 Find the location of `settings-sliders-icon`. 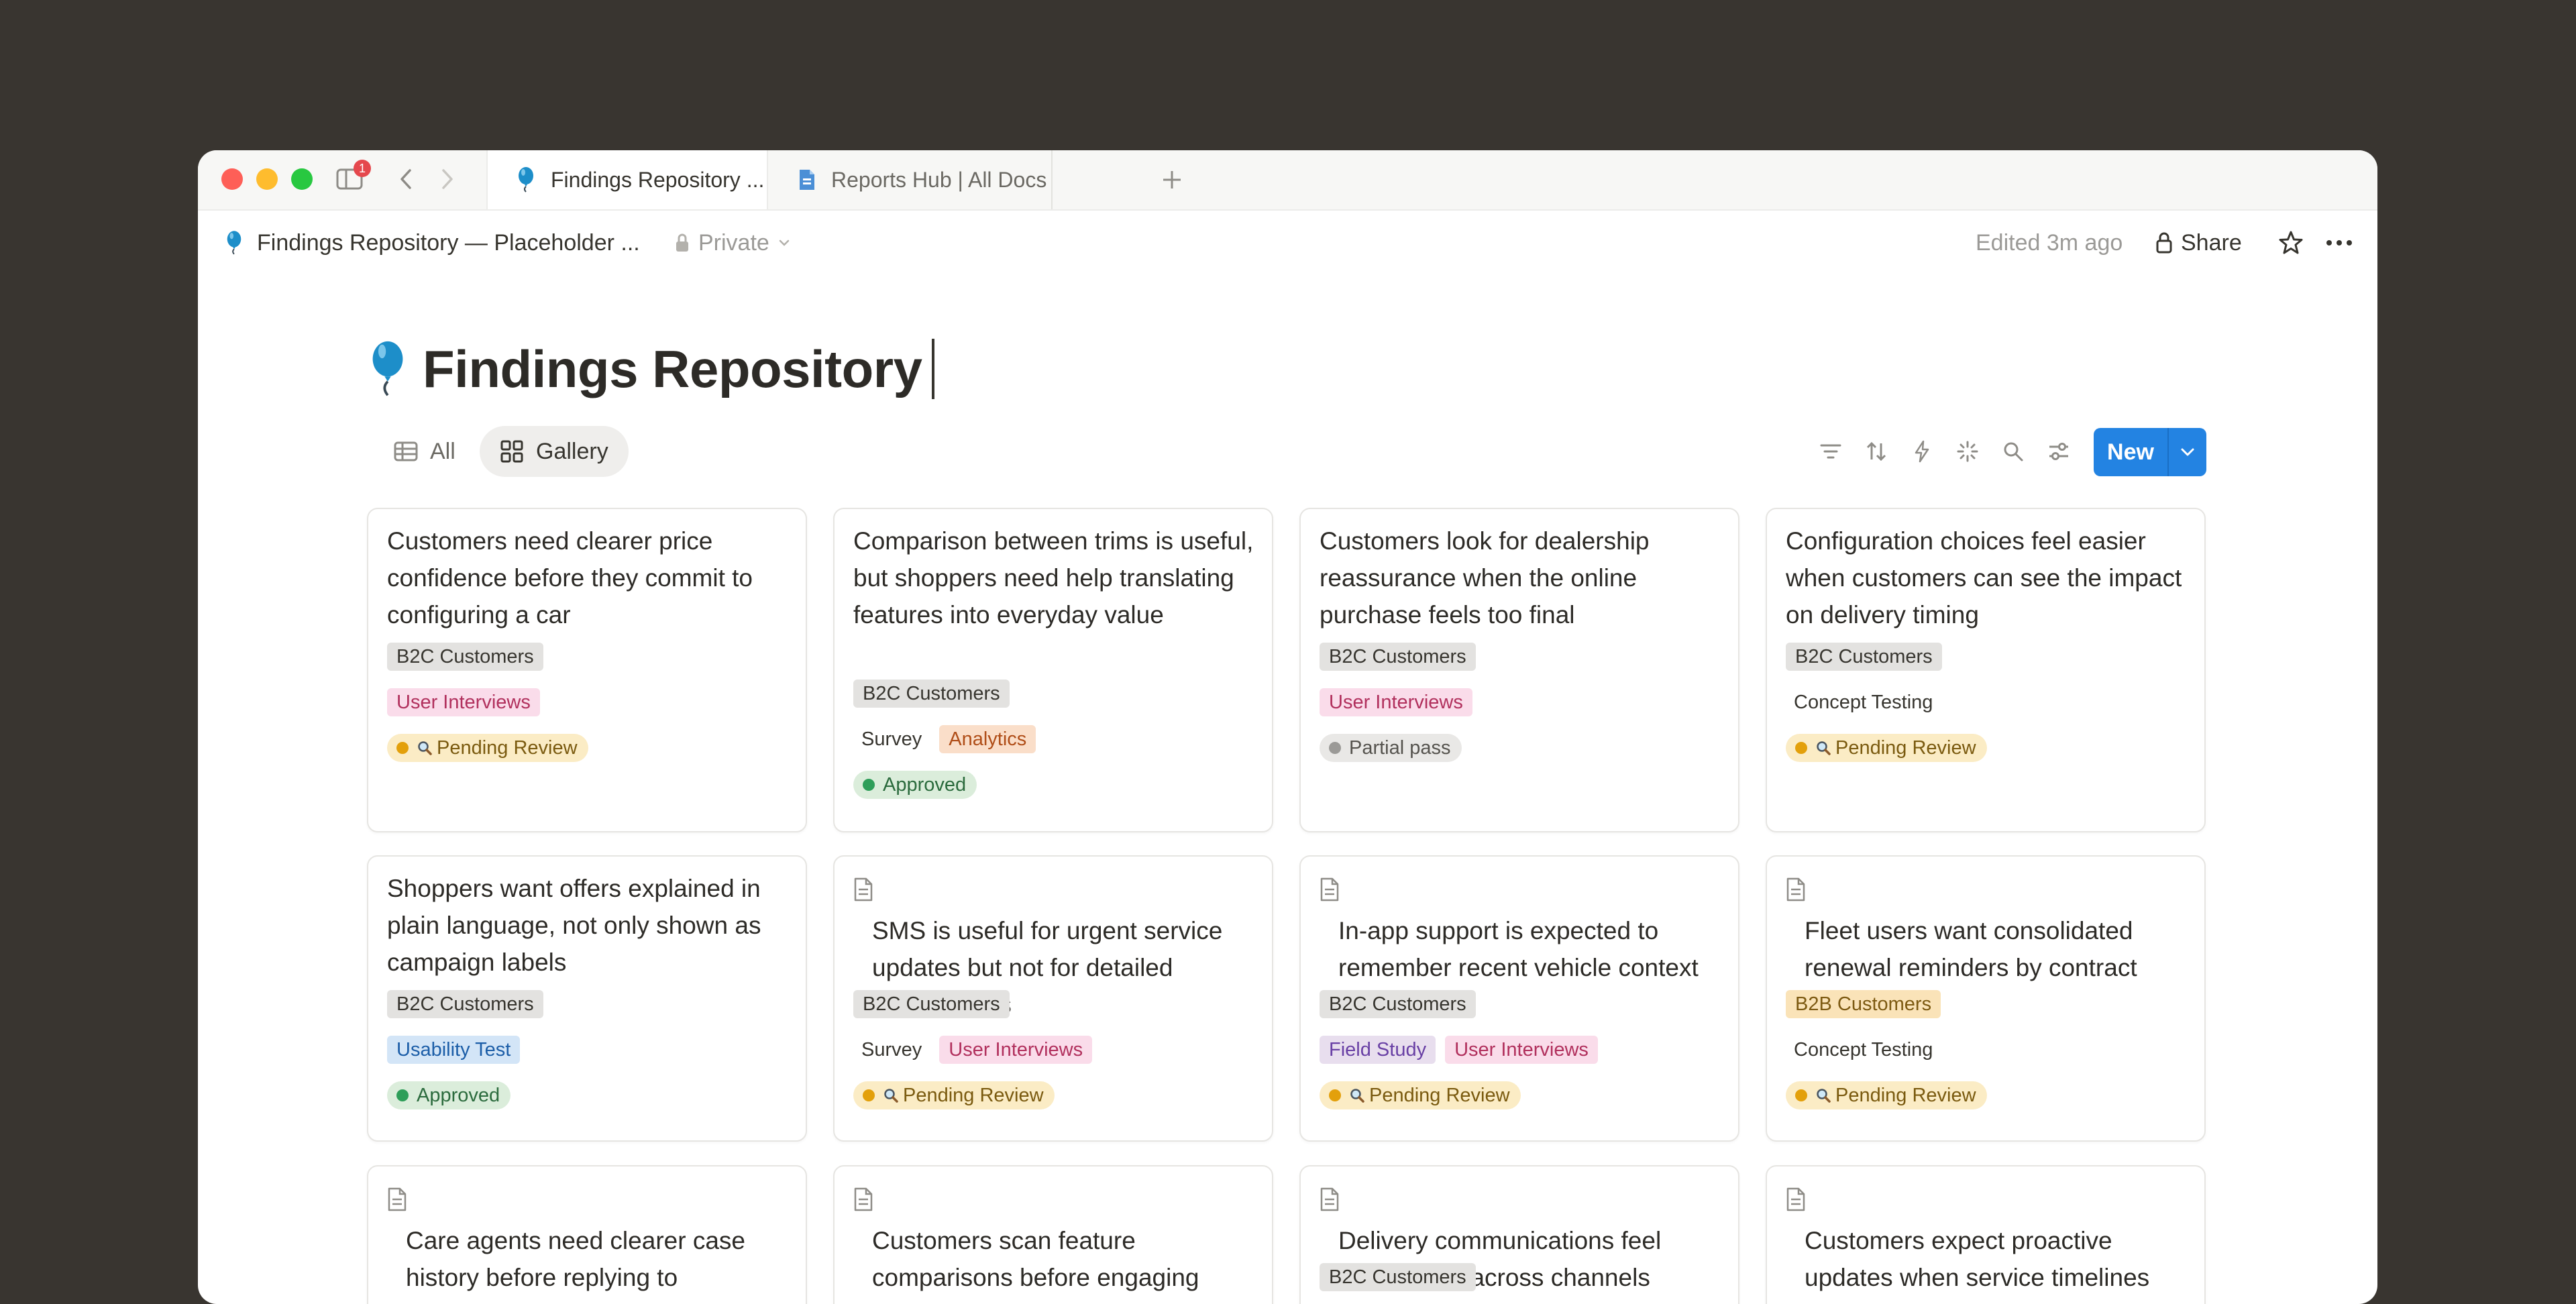

settings-sliders-icon is located at coordinates (2059, 452).